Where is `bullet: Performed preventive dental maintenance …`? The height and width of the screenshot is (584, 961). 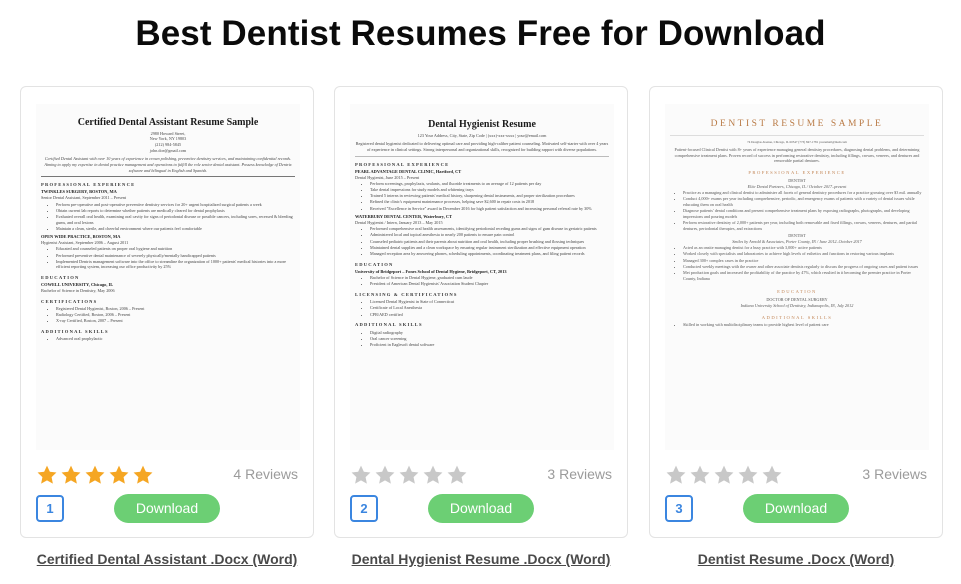 bullet: Performed preventive dental maintenance … is located at coordinates (175, 256).